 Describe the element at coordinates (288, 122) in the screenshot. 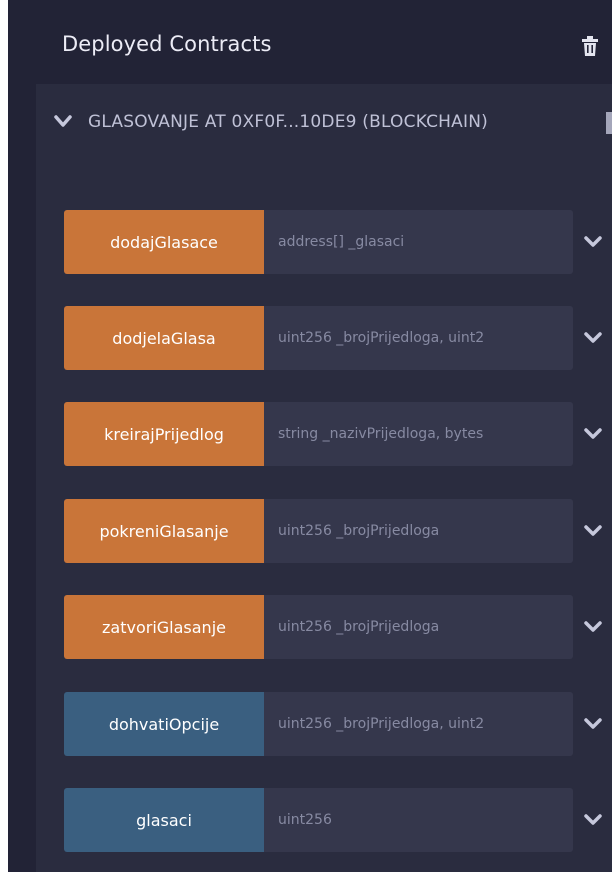

I see `instance-title: GLASOVANJE AT 0XF0F...10DE9 (BLOCKCHAIN)` at that location.